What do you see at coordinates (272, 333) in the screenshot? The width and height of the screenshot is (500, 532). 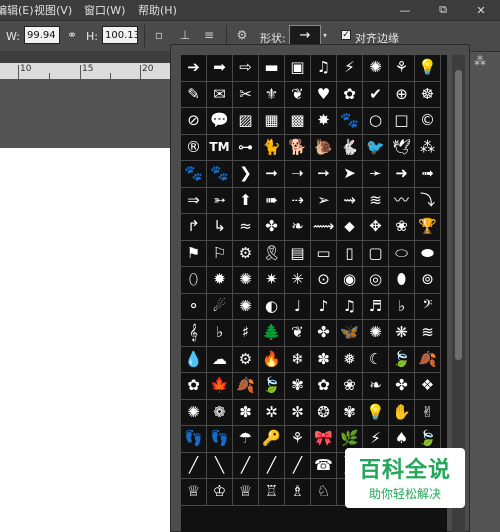 I see `shape-swatch: 🌲` at bounding box center [272, 333].